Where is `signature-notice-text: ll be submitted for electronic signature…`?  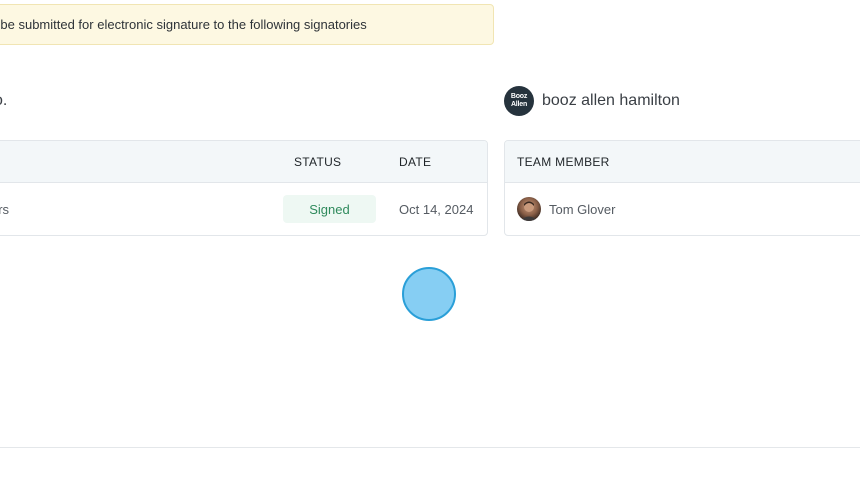
signature-notice-text: ll be submitted for electronic signature… is located at coordinates (183, 24).